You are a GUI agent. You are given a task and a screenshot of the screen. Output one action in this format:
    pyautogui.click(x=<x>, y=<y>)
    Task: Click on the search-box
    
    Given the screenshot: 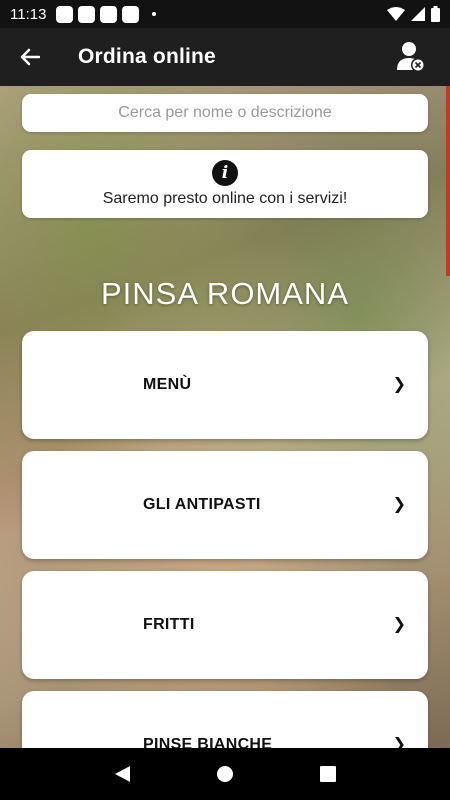 What is the action you would take?
    pyautogui.click(x=225, y=113)
    